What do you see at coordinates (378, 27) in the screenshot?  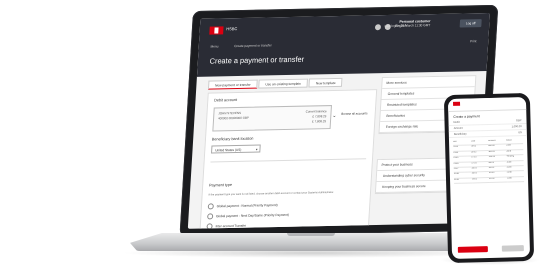 I see `messages-icon` at bounding box center [378, 27].